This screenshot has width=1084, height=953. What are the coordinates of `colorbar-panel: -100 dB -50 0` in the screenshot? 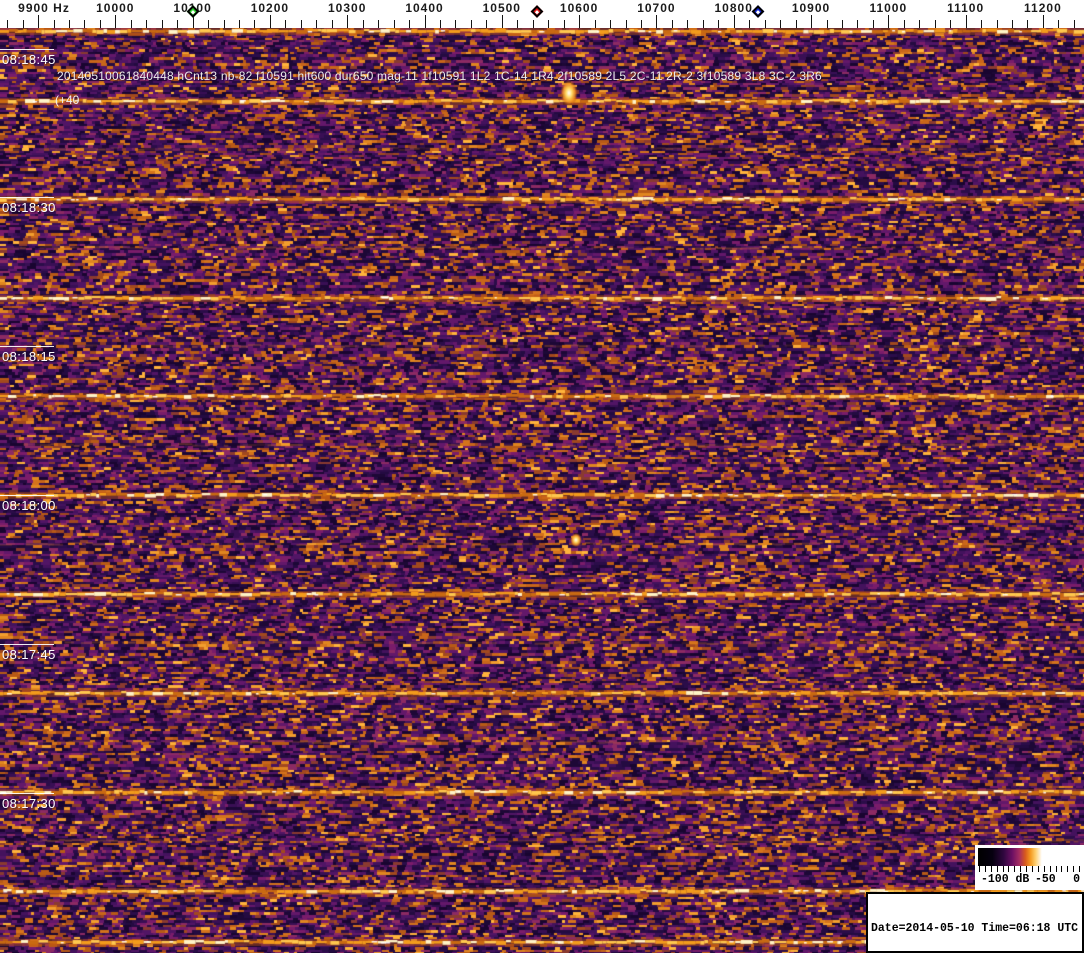 It's located at (1029, 867).